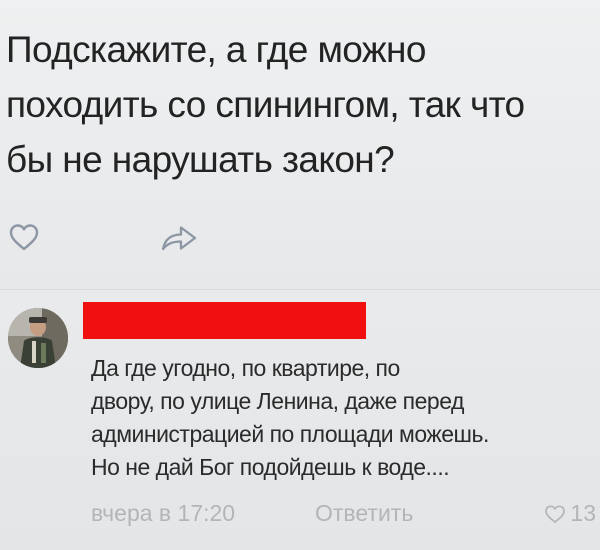 This screenshot has height=550, width=600. Describe the element at coordinates (163, 513) in the screenshot. I see `comment-time: вчера в 17:20` at that location.